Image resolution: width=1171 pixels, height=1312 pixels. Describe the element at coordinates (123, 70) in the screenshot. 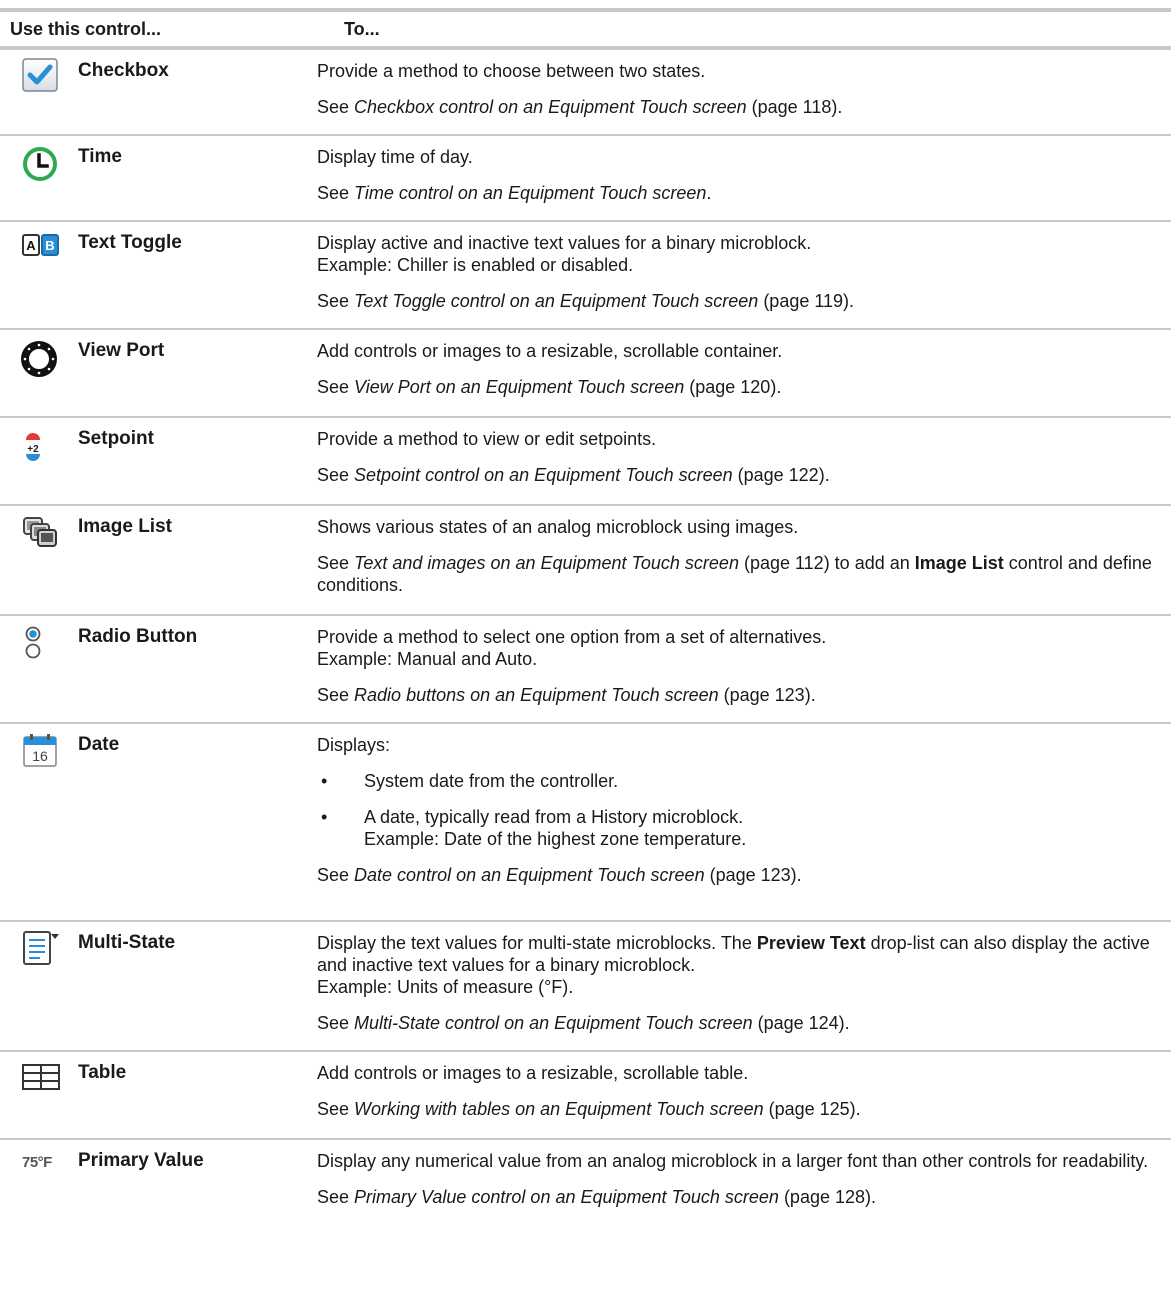

I see `control-name: Checkbox` at that location.